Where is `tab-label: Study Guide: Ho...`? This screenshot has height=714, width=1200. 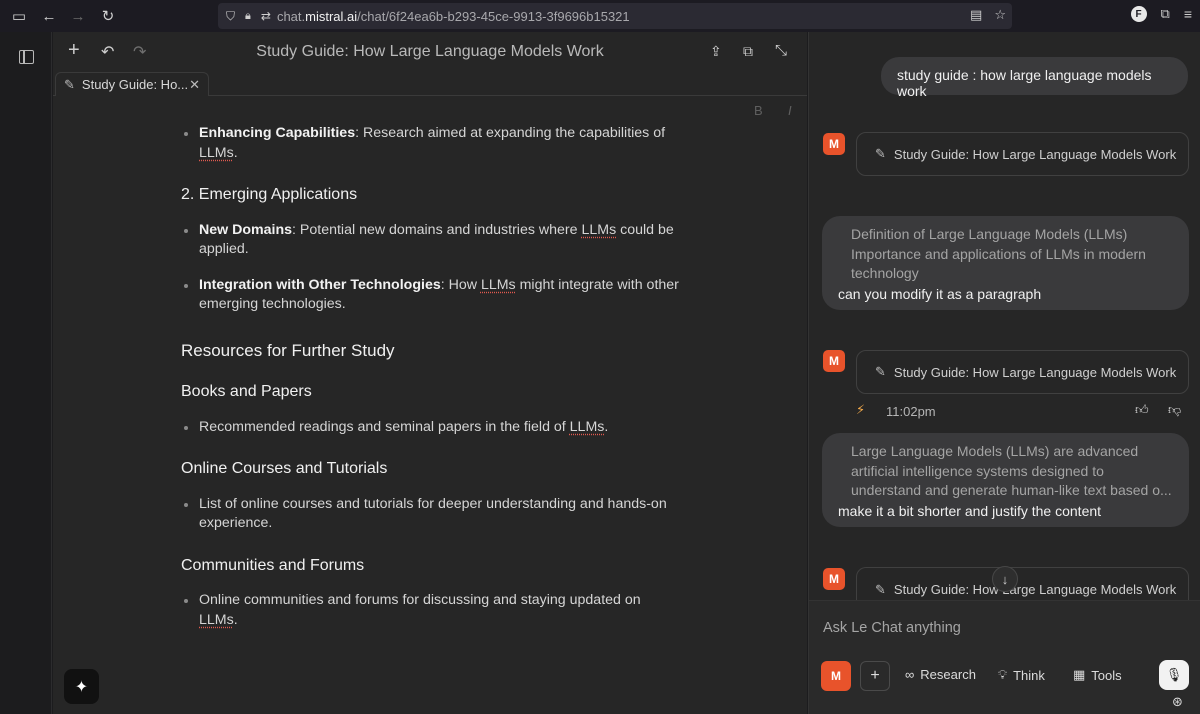 tab-label: Study Guide: Ho... is located at coordinates (135, 84).